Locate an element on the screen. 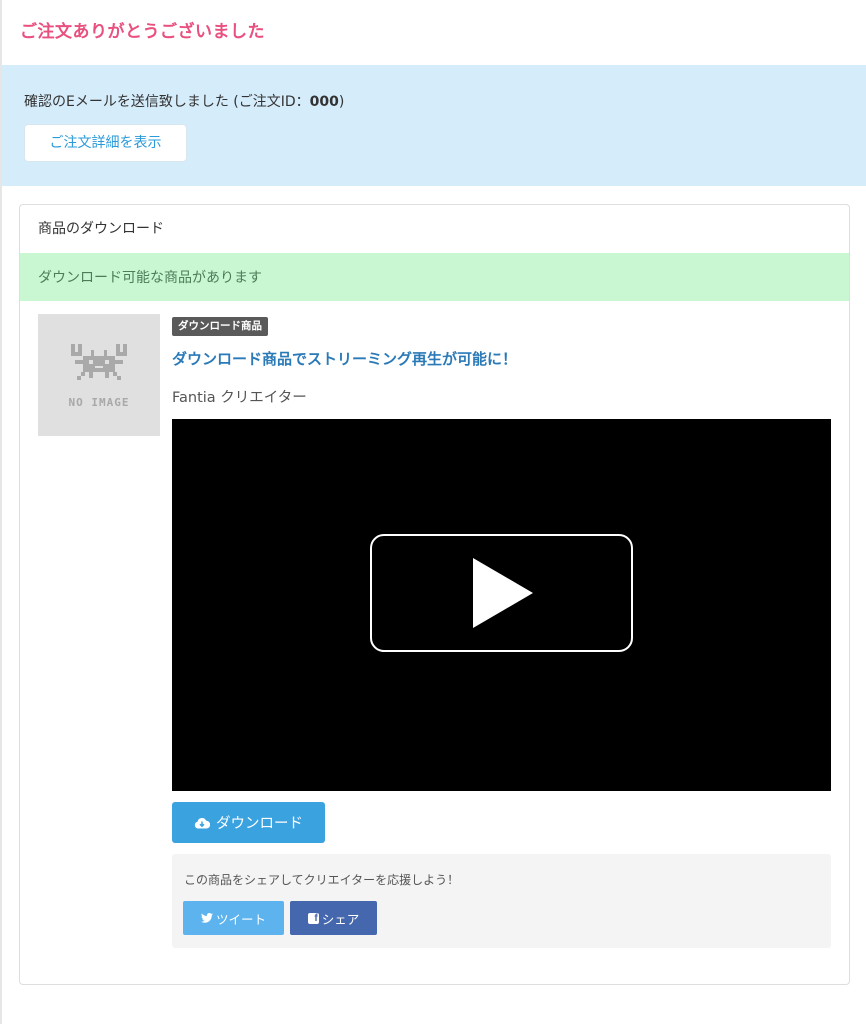  twitter-bird-icon is located at coordinates (206, 918).